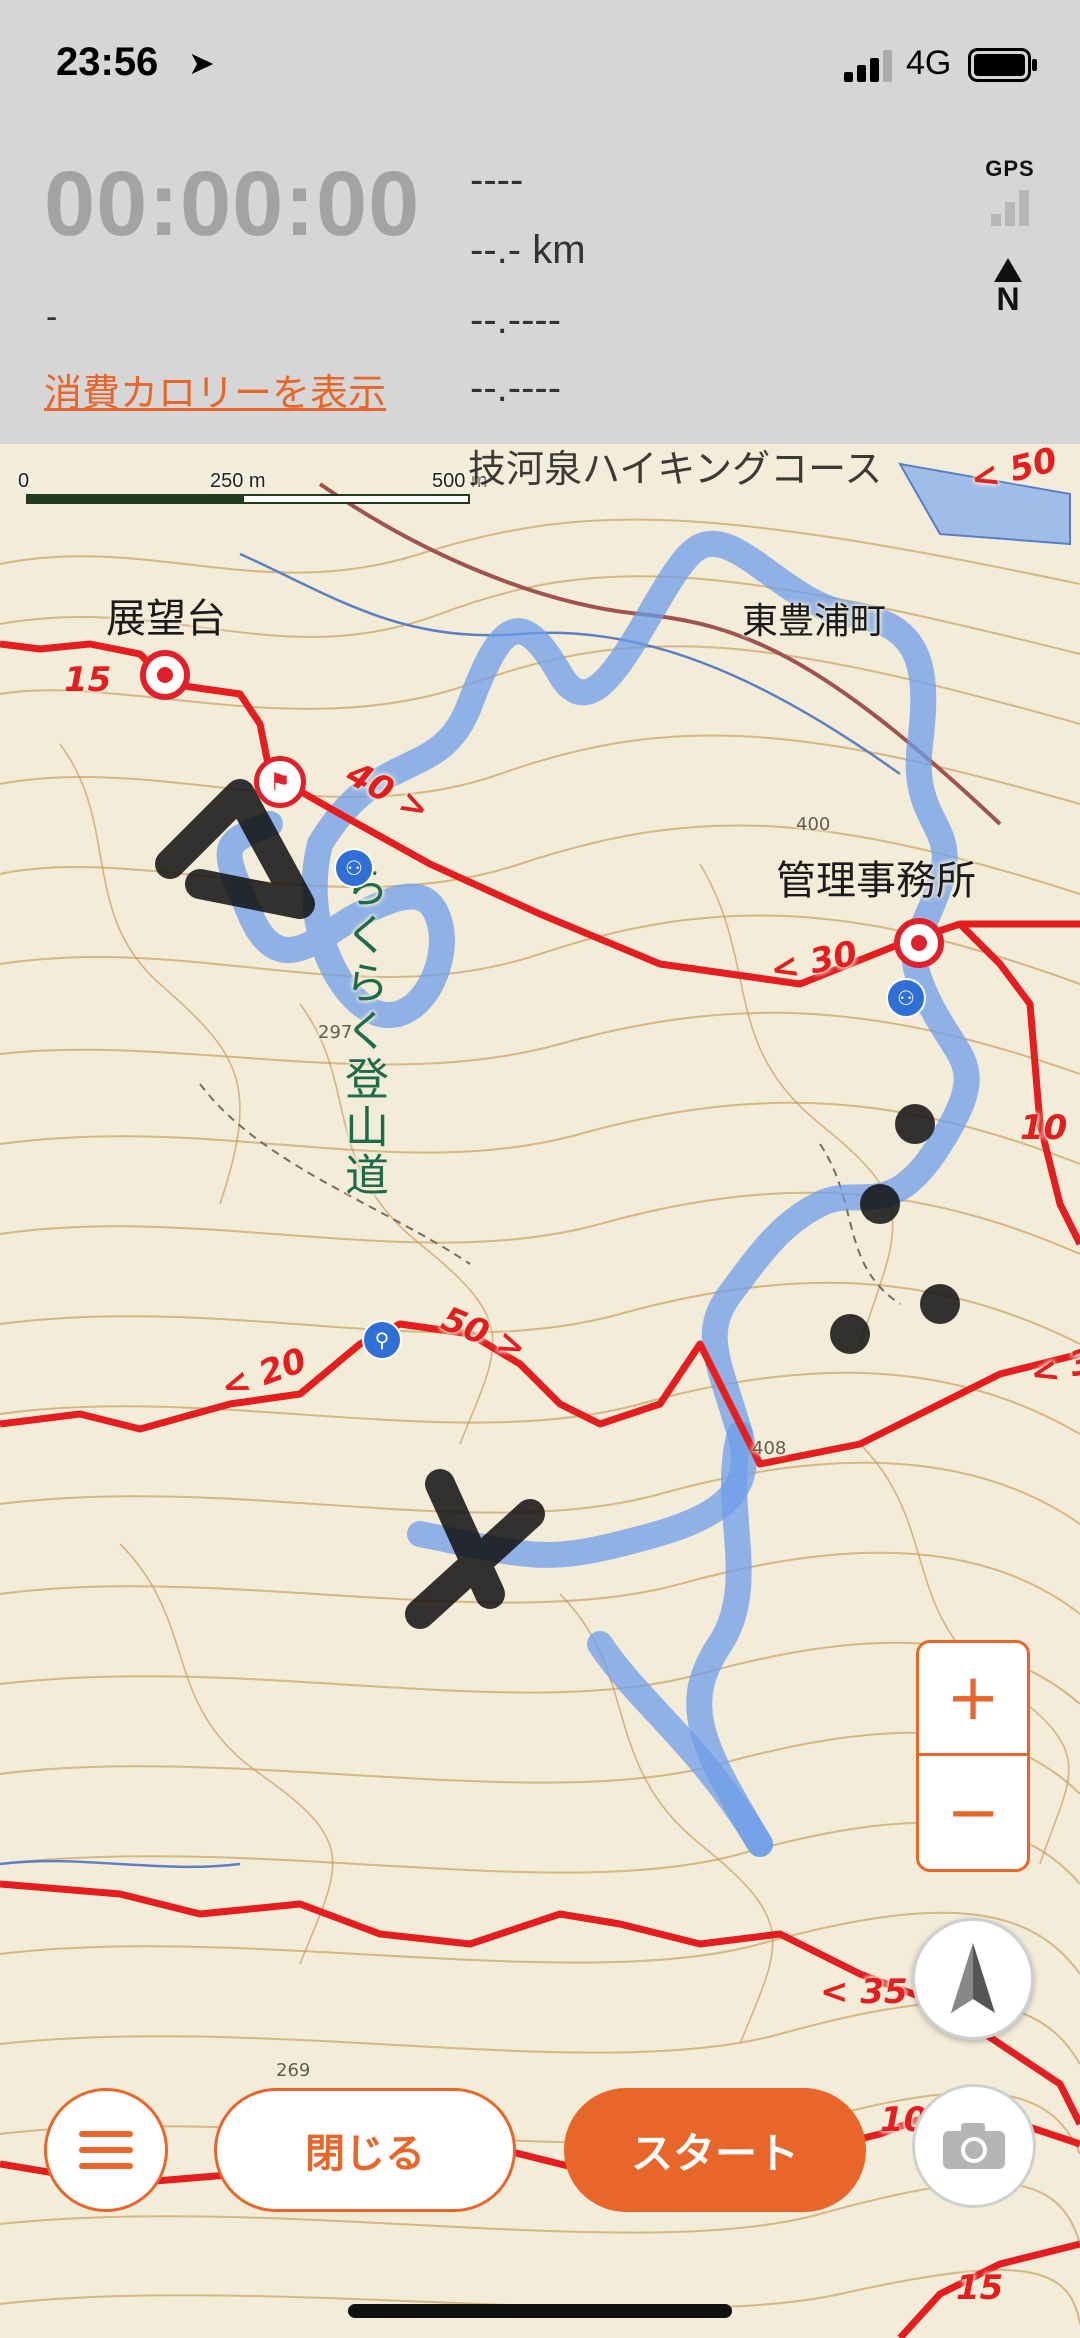  I want to click on scale-bar-first-half, so click(135, 499).